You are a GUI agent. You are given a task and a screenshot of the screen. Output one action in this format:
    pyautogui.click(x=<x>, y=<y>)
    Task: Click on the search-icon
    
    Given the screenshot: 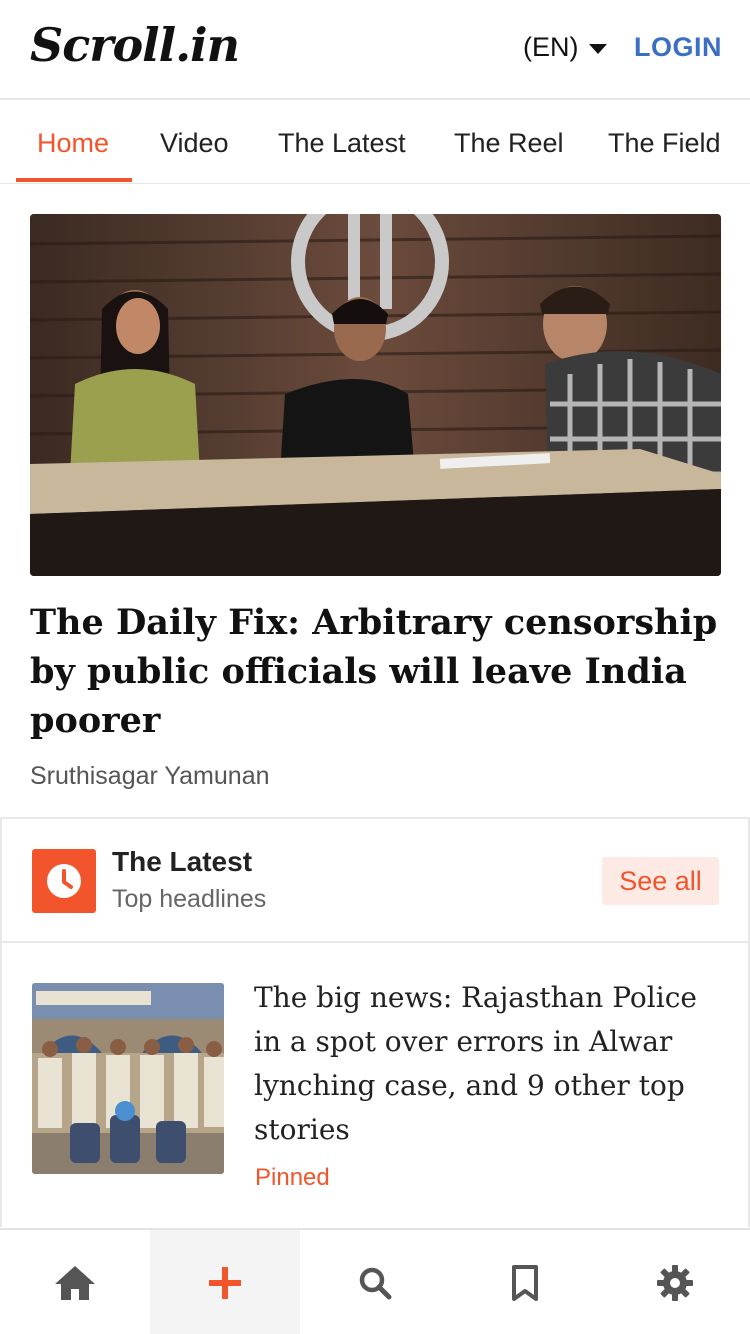 What is the action you would take?
    pyautogui.click(x=375, y=1283)
    